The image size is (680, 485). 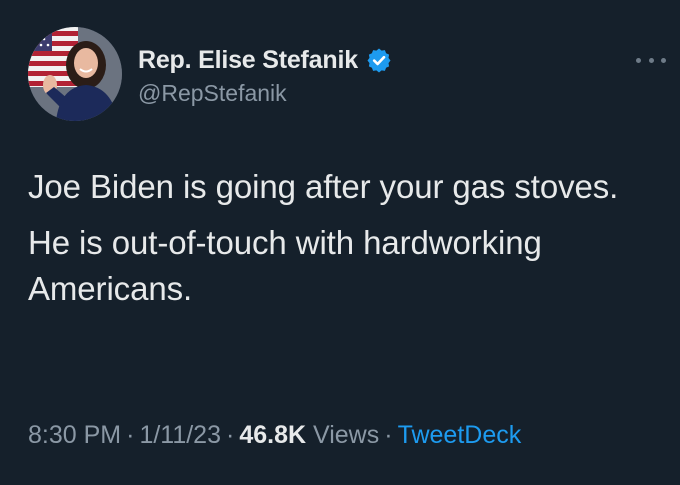 I want to click on tweet-meta: 8:30 PM · 1/11/23 · 46.8K Views · TweetDeck, so click(x=274, y=435).